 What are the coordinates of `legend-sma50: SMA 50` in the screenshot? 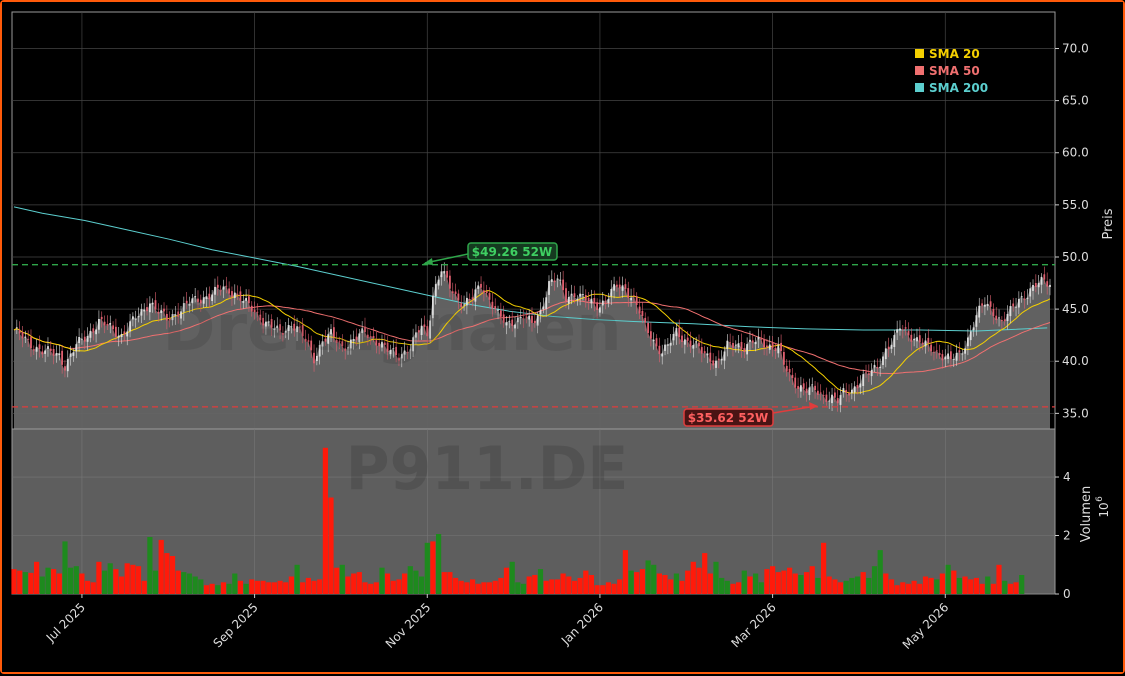 It's located at (954, 71).